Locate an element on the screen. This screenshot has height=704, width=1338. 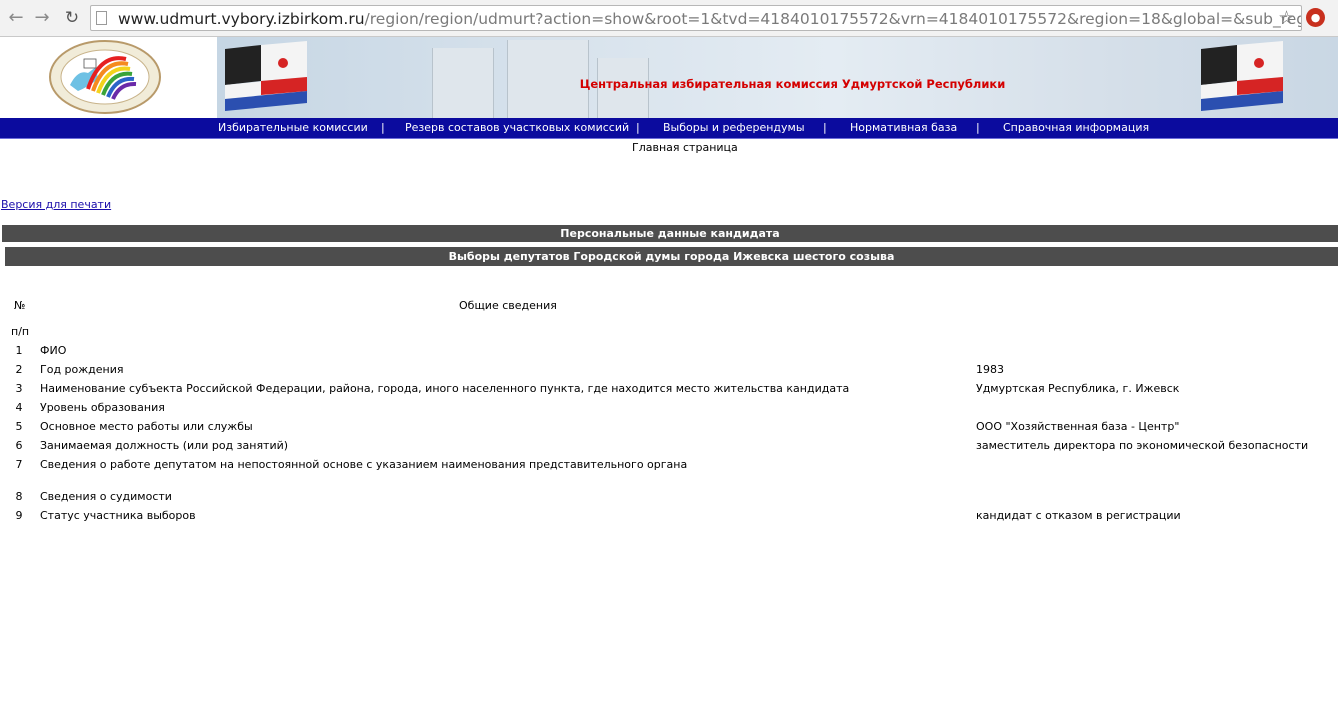
row-label: Основное место работы или службы is located at coordinates (146, 426).